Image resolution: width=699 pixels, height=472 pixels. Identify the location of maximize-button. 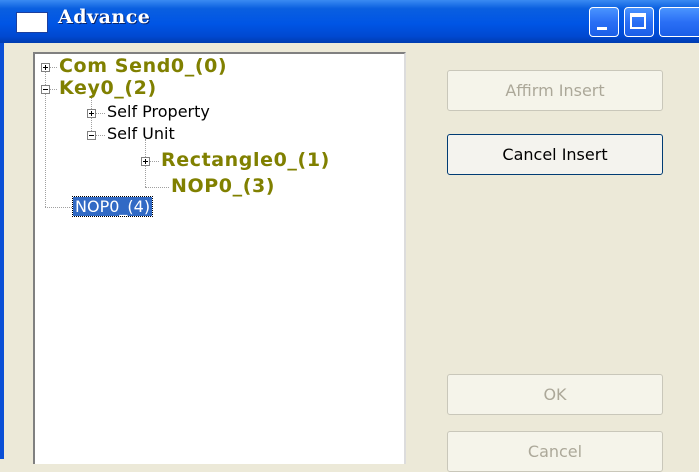
(639, 22).